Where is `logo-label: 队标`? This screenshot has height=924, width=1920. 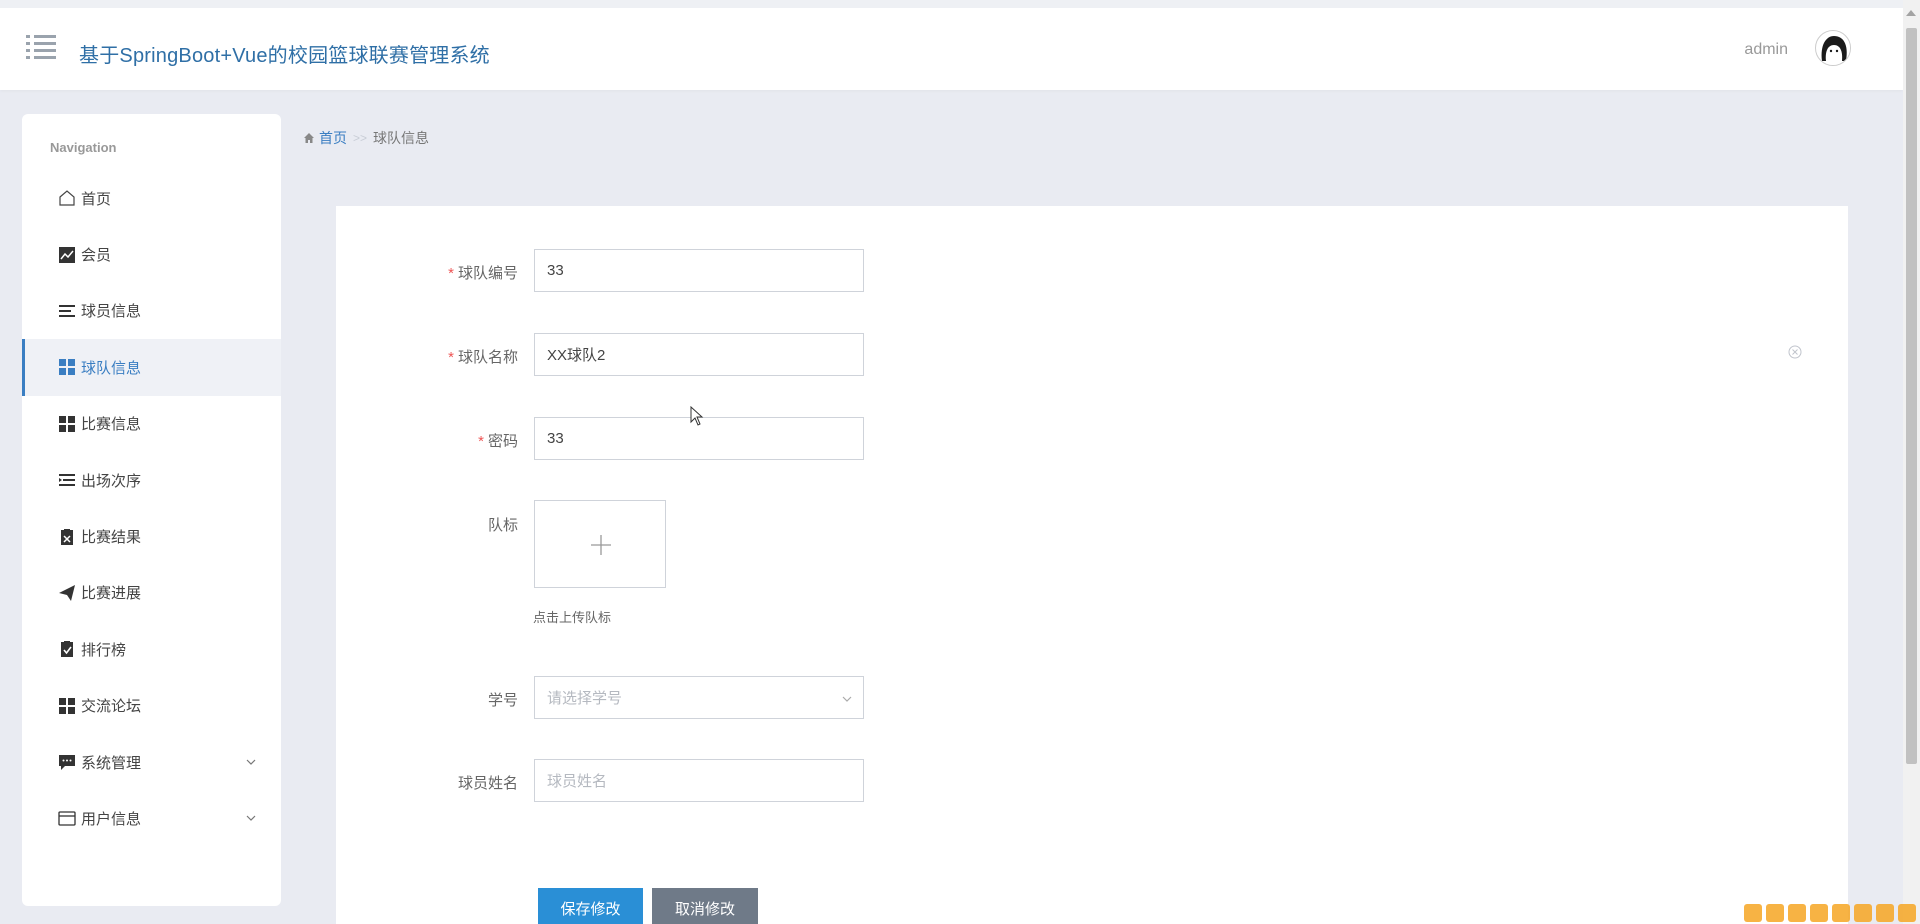 logo-label: 队标 is located at coordinates (502, 525).